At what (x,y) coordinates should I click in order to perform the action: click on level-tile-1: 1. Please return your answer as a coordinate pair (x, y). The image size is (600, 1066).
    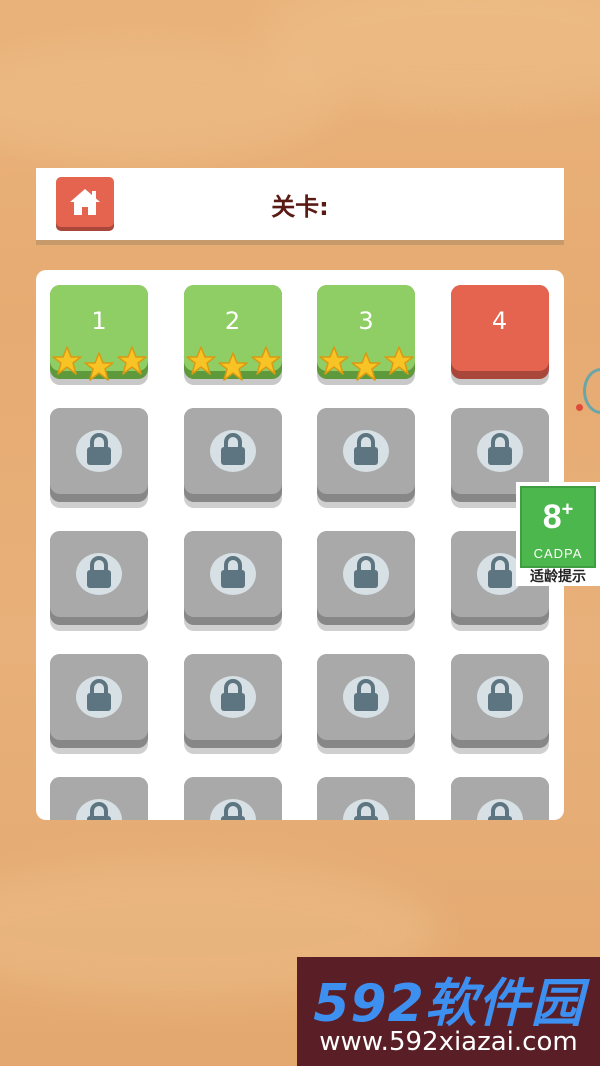
    Looking at the image, I should click on (99, 333).